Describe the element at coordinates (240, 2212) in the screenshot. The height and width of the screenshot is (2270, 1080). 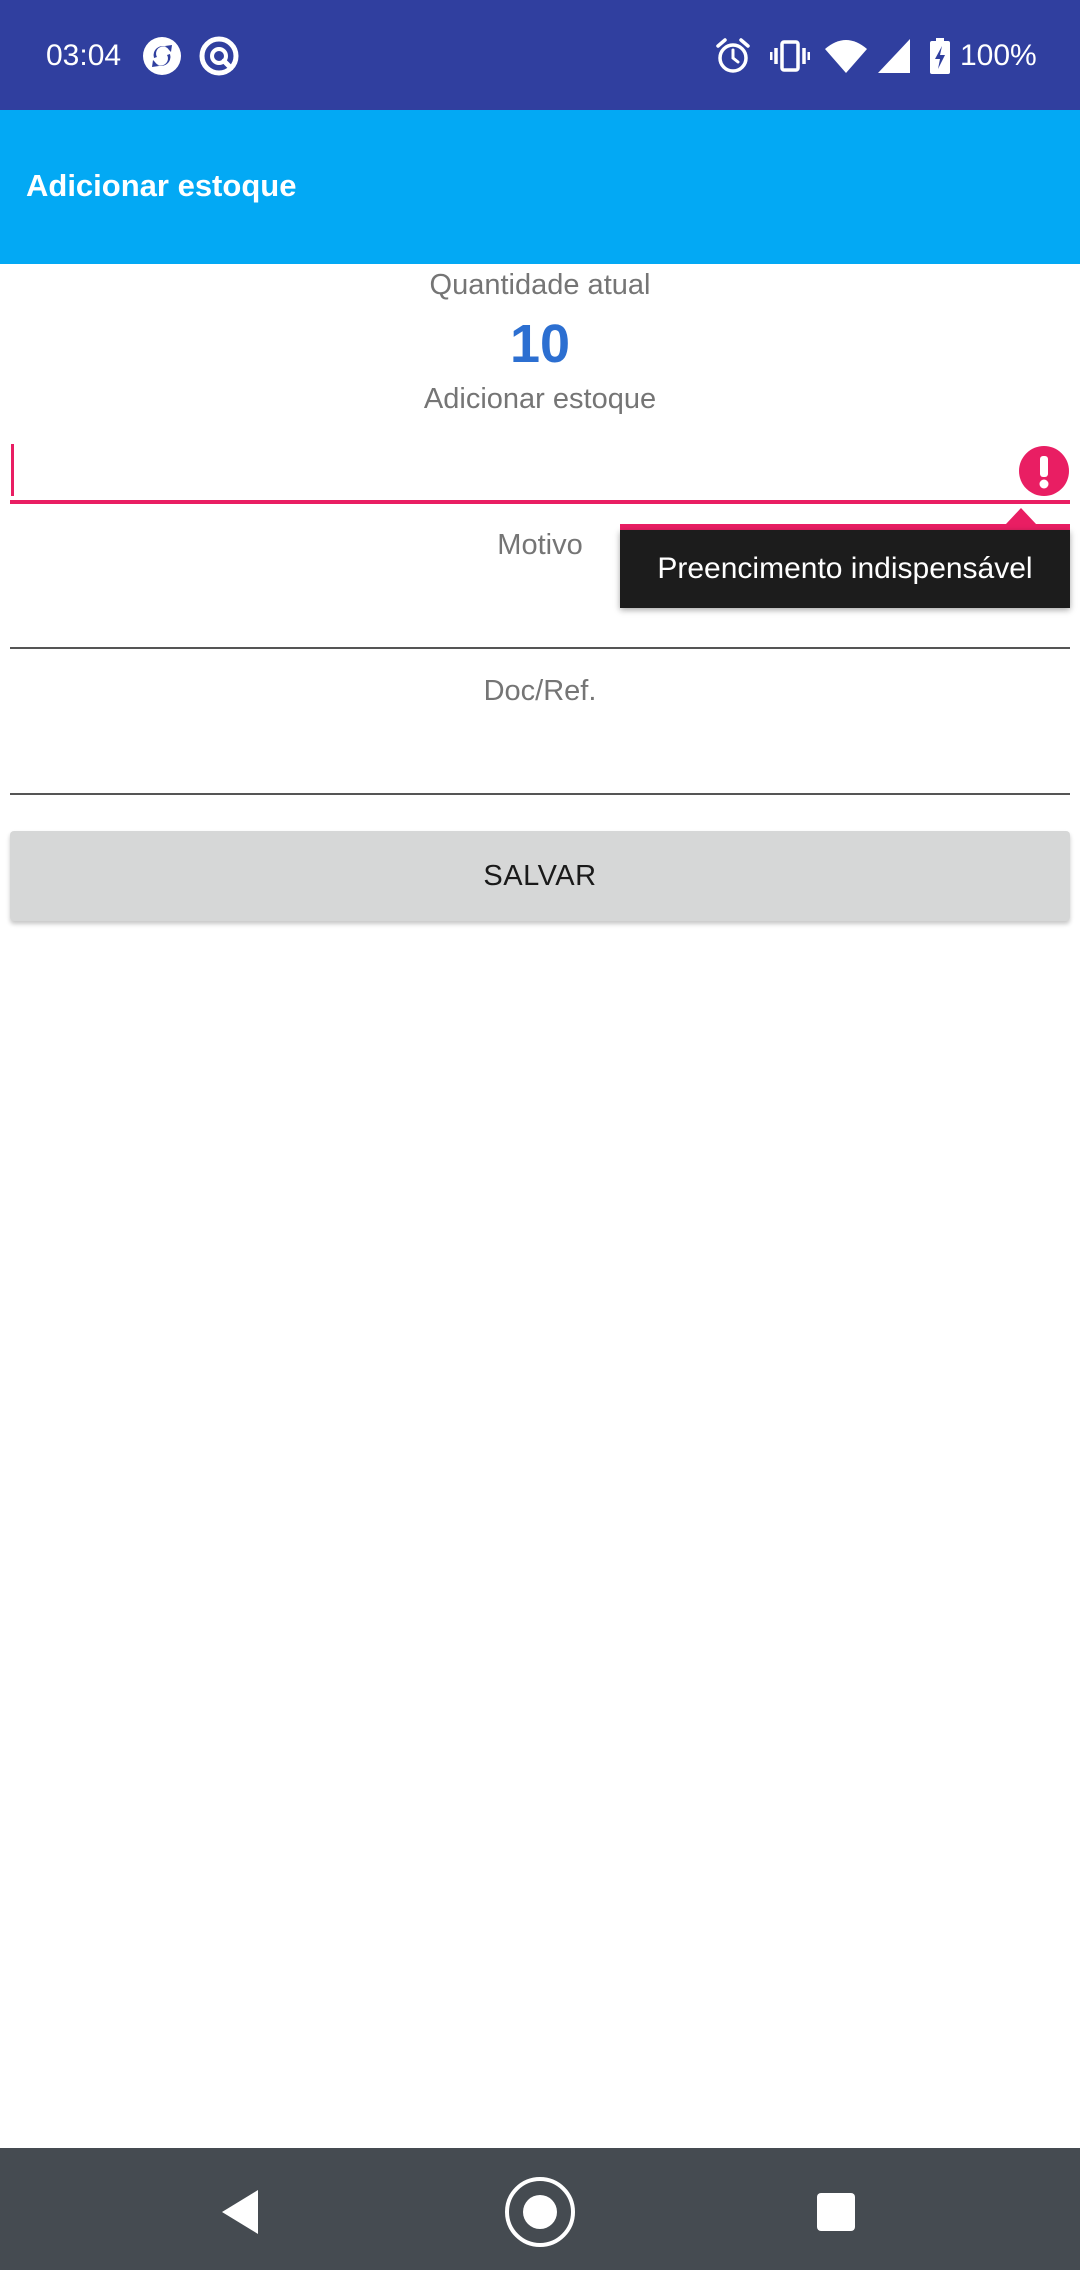
I see `back-icon` at that location.